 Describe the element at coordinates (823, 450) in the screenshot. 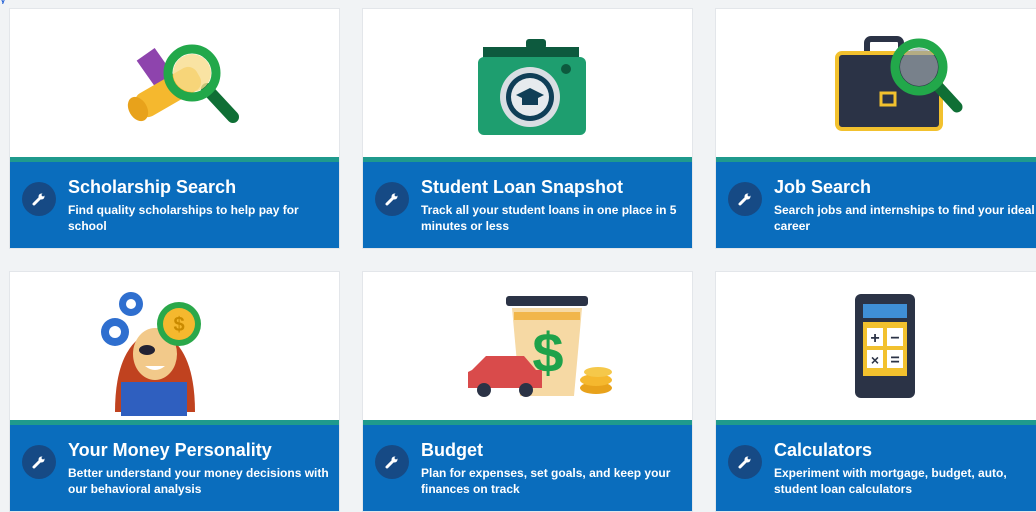

I see `card-title: Calculators` at that location.